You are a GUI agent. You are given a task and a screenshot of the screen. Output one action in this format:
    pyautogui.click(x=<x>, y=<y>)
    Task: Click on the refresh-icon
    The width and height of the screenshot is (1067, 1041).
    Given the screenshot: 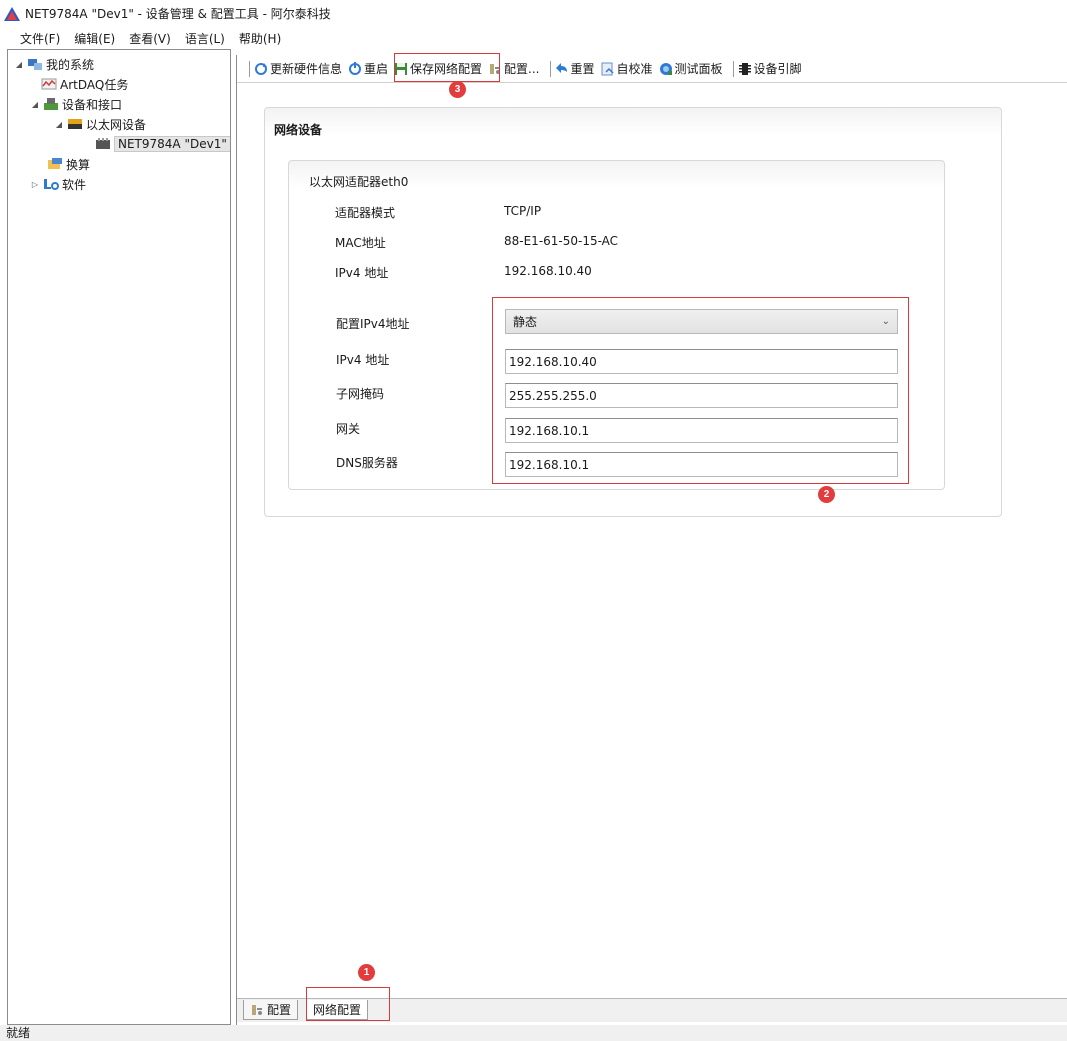 What is the action you would take?
    pyautogui.click(x=261, y=68)
    